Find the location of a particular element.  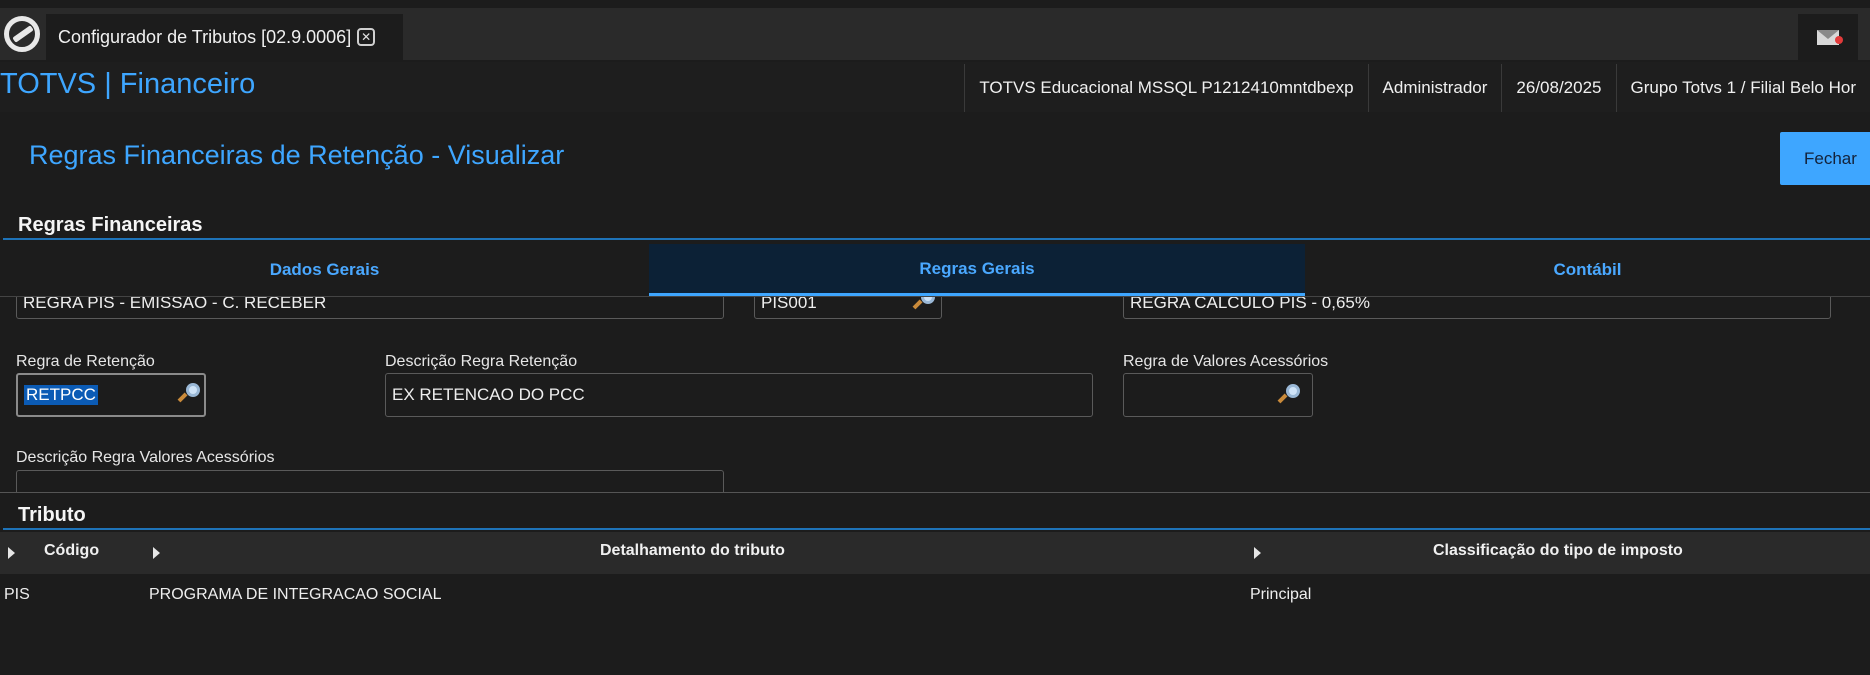

section-title-tributo: Tributo is located at coordinates (52, 515).